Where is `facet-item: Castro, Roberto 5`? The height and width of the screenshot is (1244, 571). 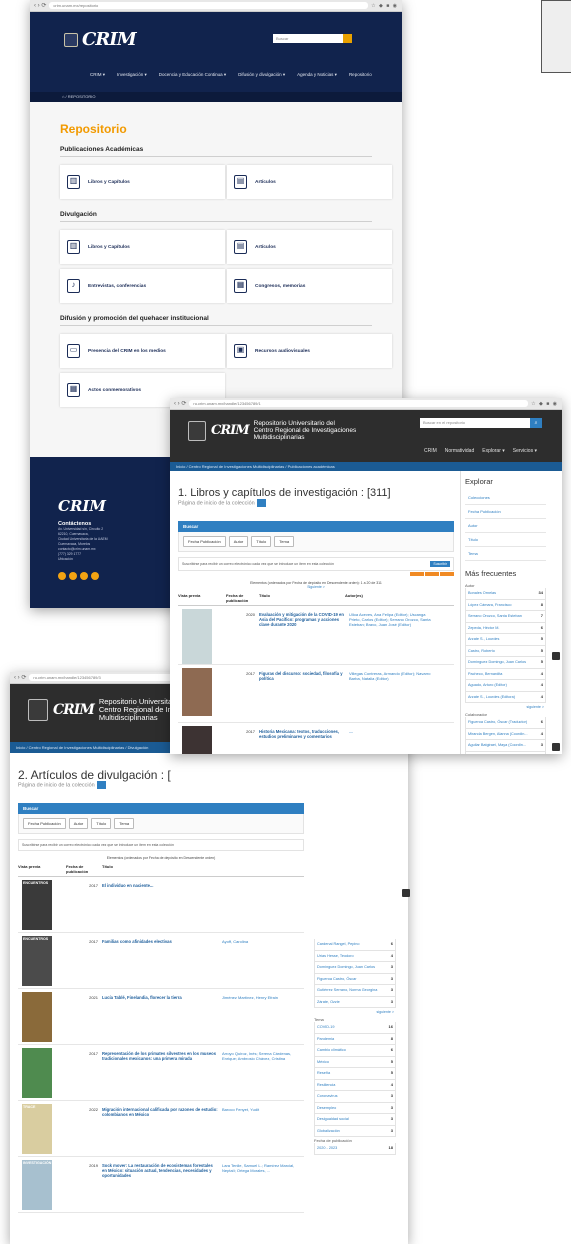 facet-item: Castro, Roberto 5 is located at coordinates (505, 651).